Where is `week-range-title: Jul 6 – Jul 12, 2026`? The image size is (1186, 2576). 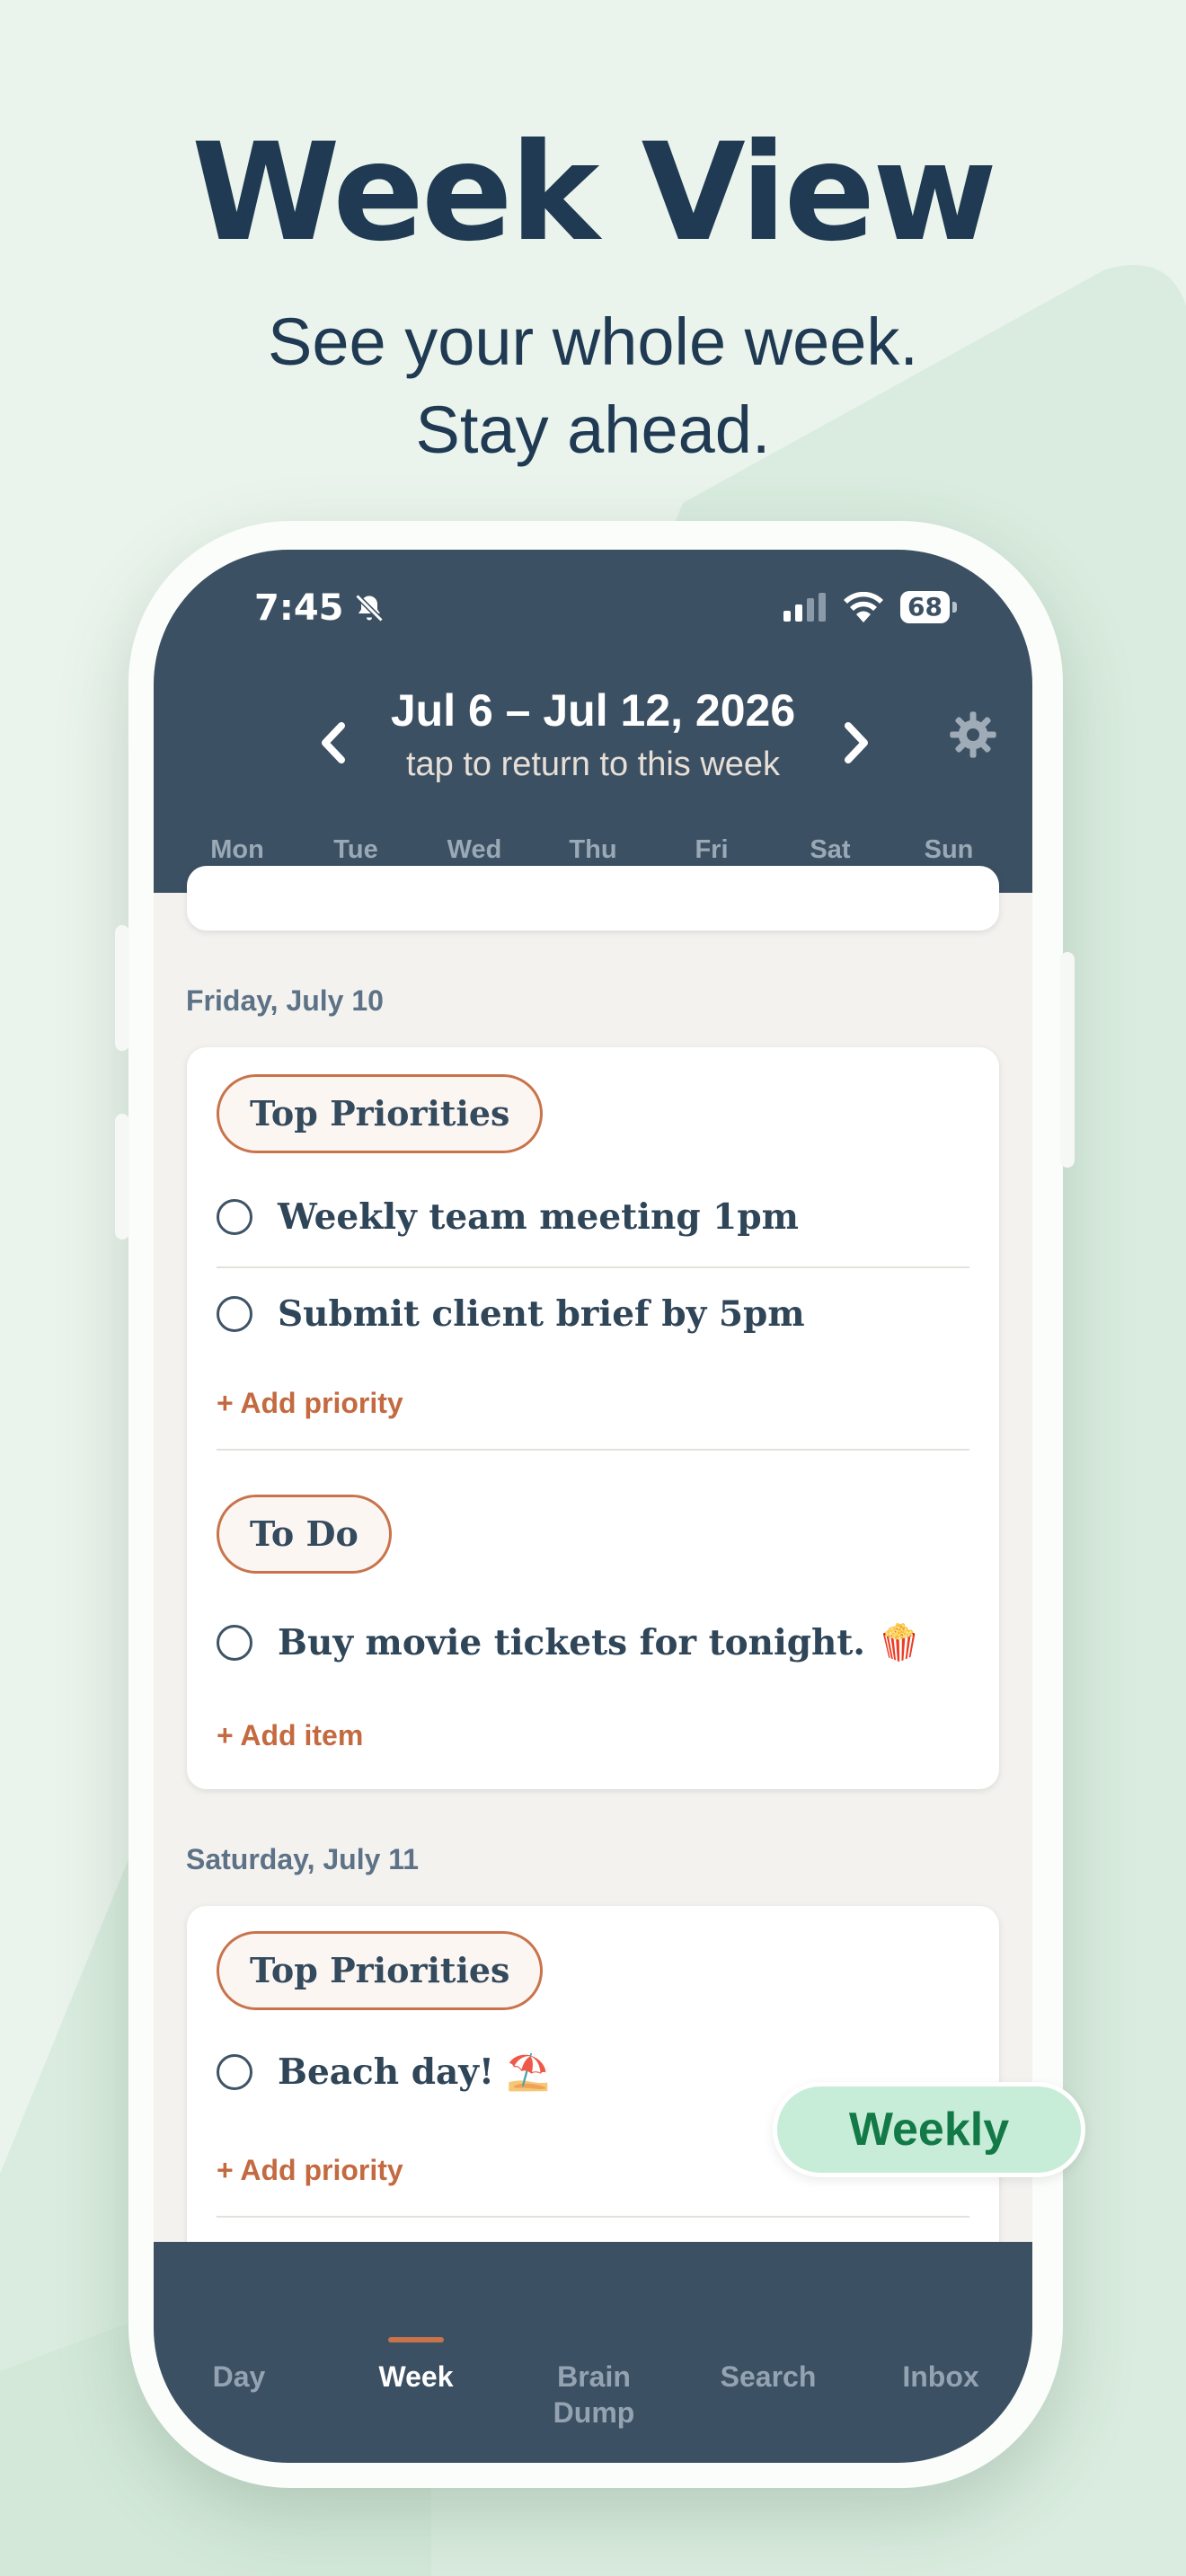 week-range-title: Jul 6 – Jul 12, 2026 is located at coordinates (593, 710).